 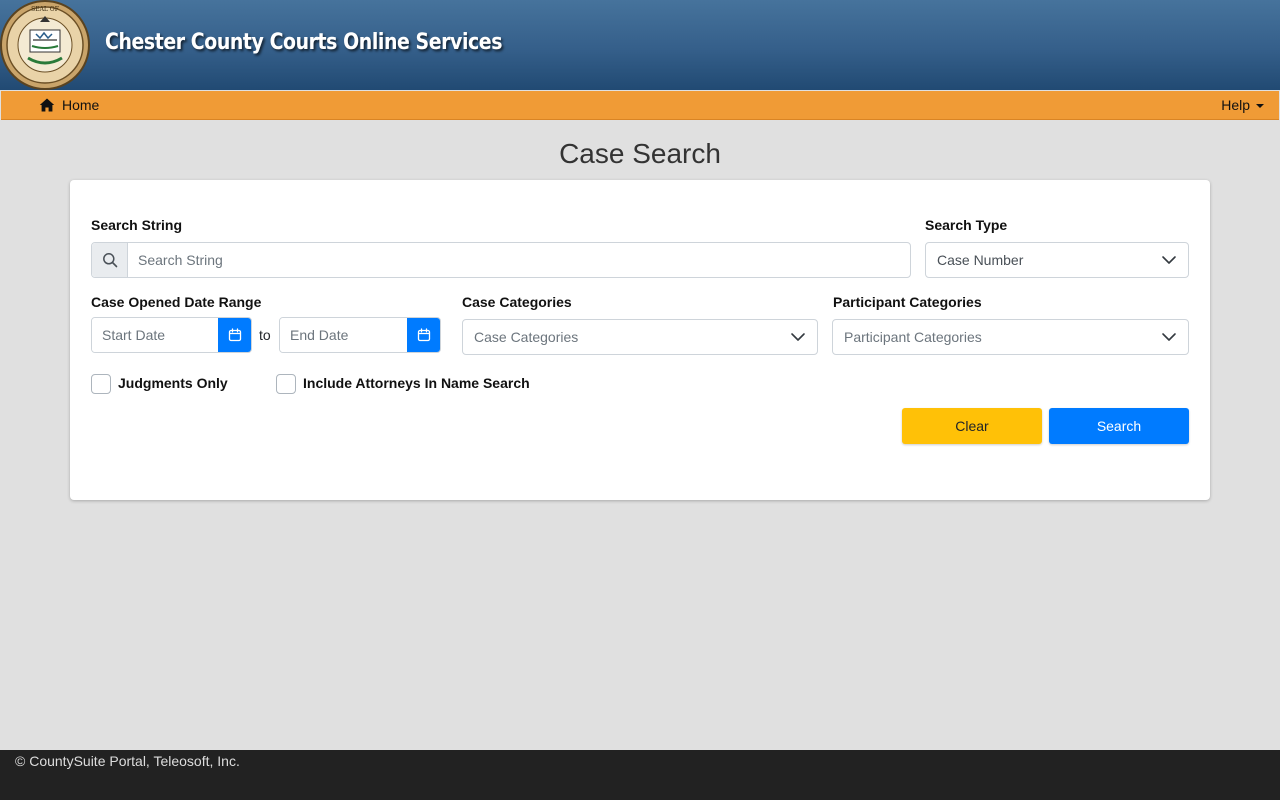 What do you see at coordinates (47, 105) in the screenshot?
I see `home-icon` at bounding box center [47, 105].